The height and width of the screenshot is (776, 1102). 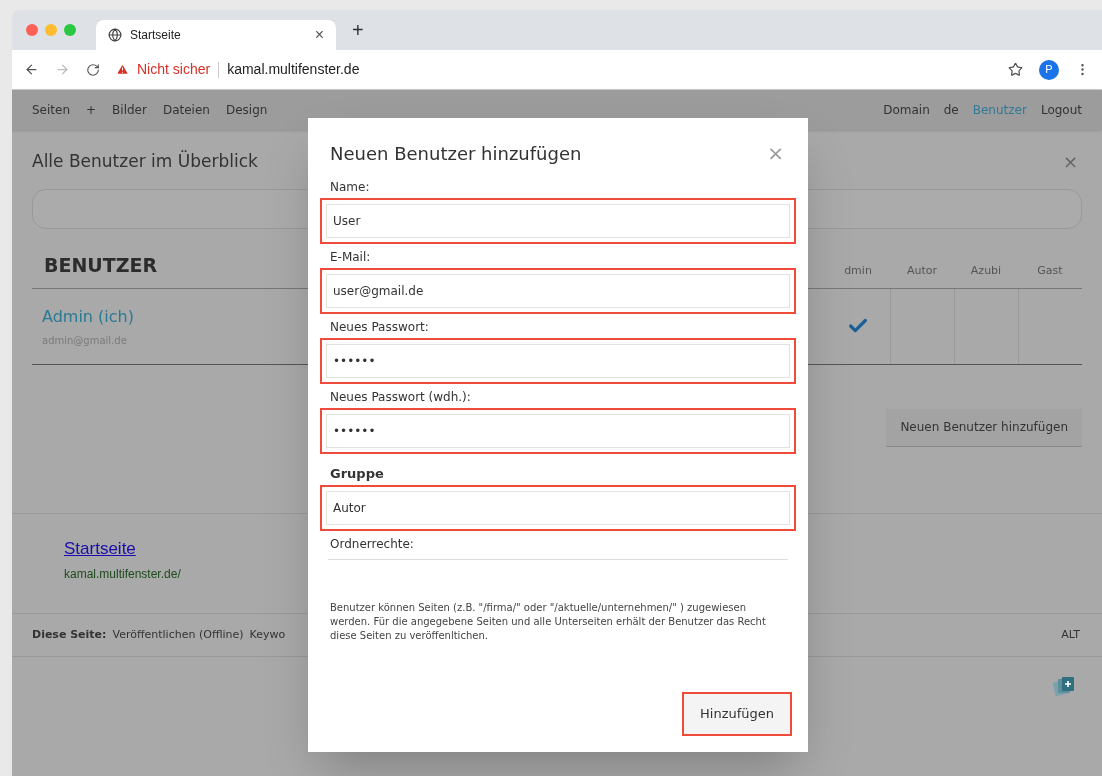 What do you see at coordinates (548, 621) in the screenshot?
I see `help-text: Benutzer können Seiten (z.B. "/firma/" oder "/aktuelle/unternehmen/" ) zugewiesen werden. Für die angegebene Seiten und alle Unterseiten erhält der Benutzer das Recht diese Seiten zu veröffenltichen.` at bounding box center [548, 621].